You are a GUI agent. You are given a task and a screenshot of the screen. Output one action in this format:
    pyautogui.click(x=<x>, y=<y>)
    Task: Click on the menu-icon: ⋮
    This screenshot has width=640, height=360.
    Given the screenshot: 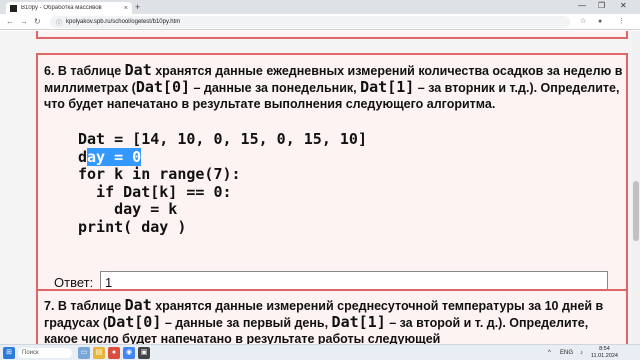 What is the action you would take?
    pyautogui.click(x=621, y=22)
    